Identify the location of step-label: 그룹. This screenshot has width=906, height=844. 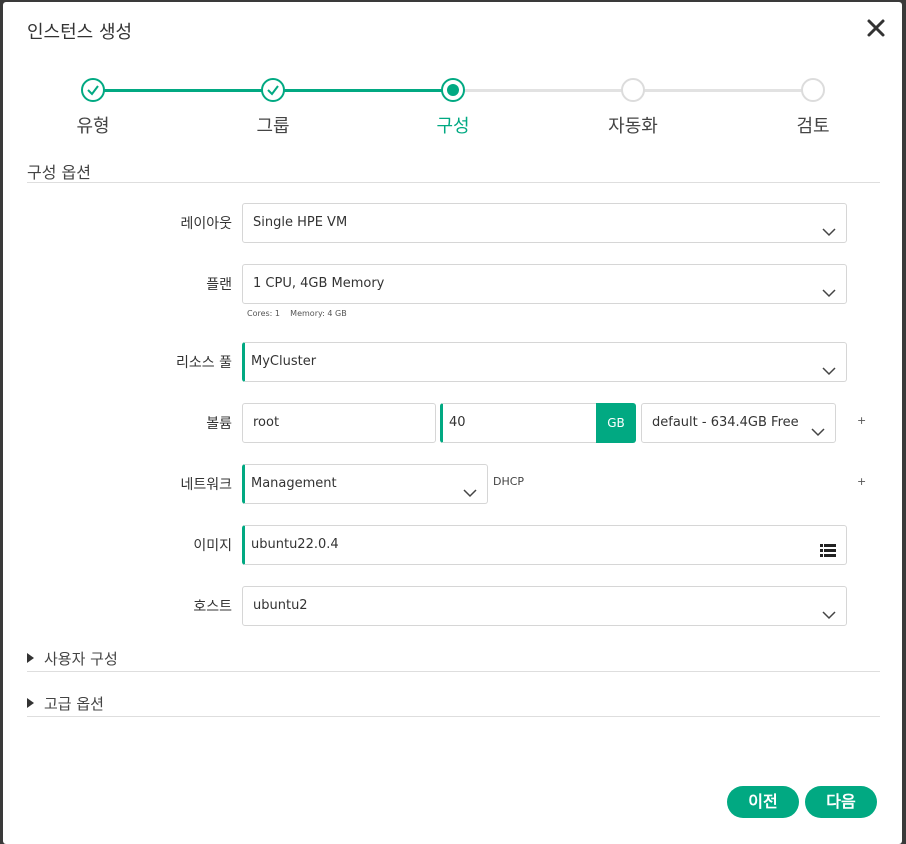
(273, 126).